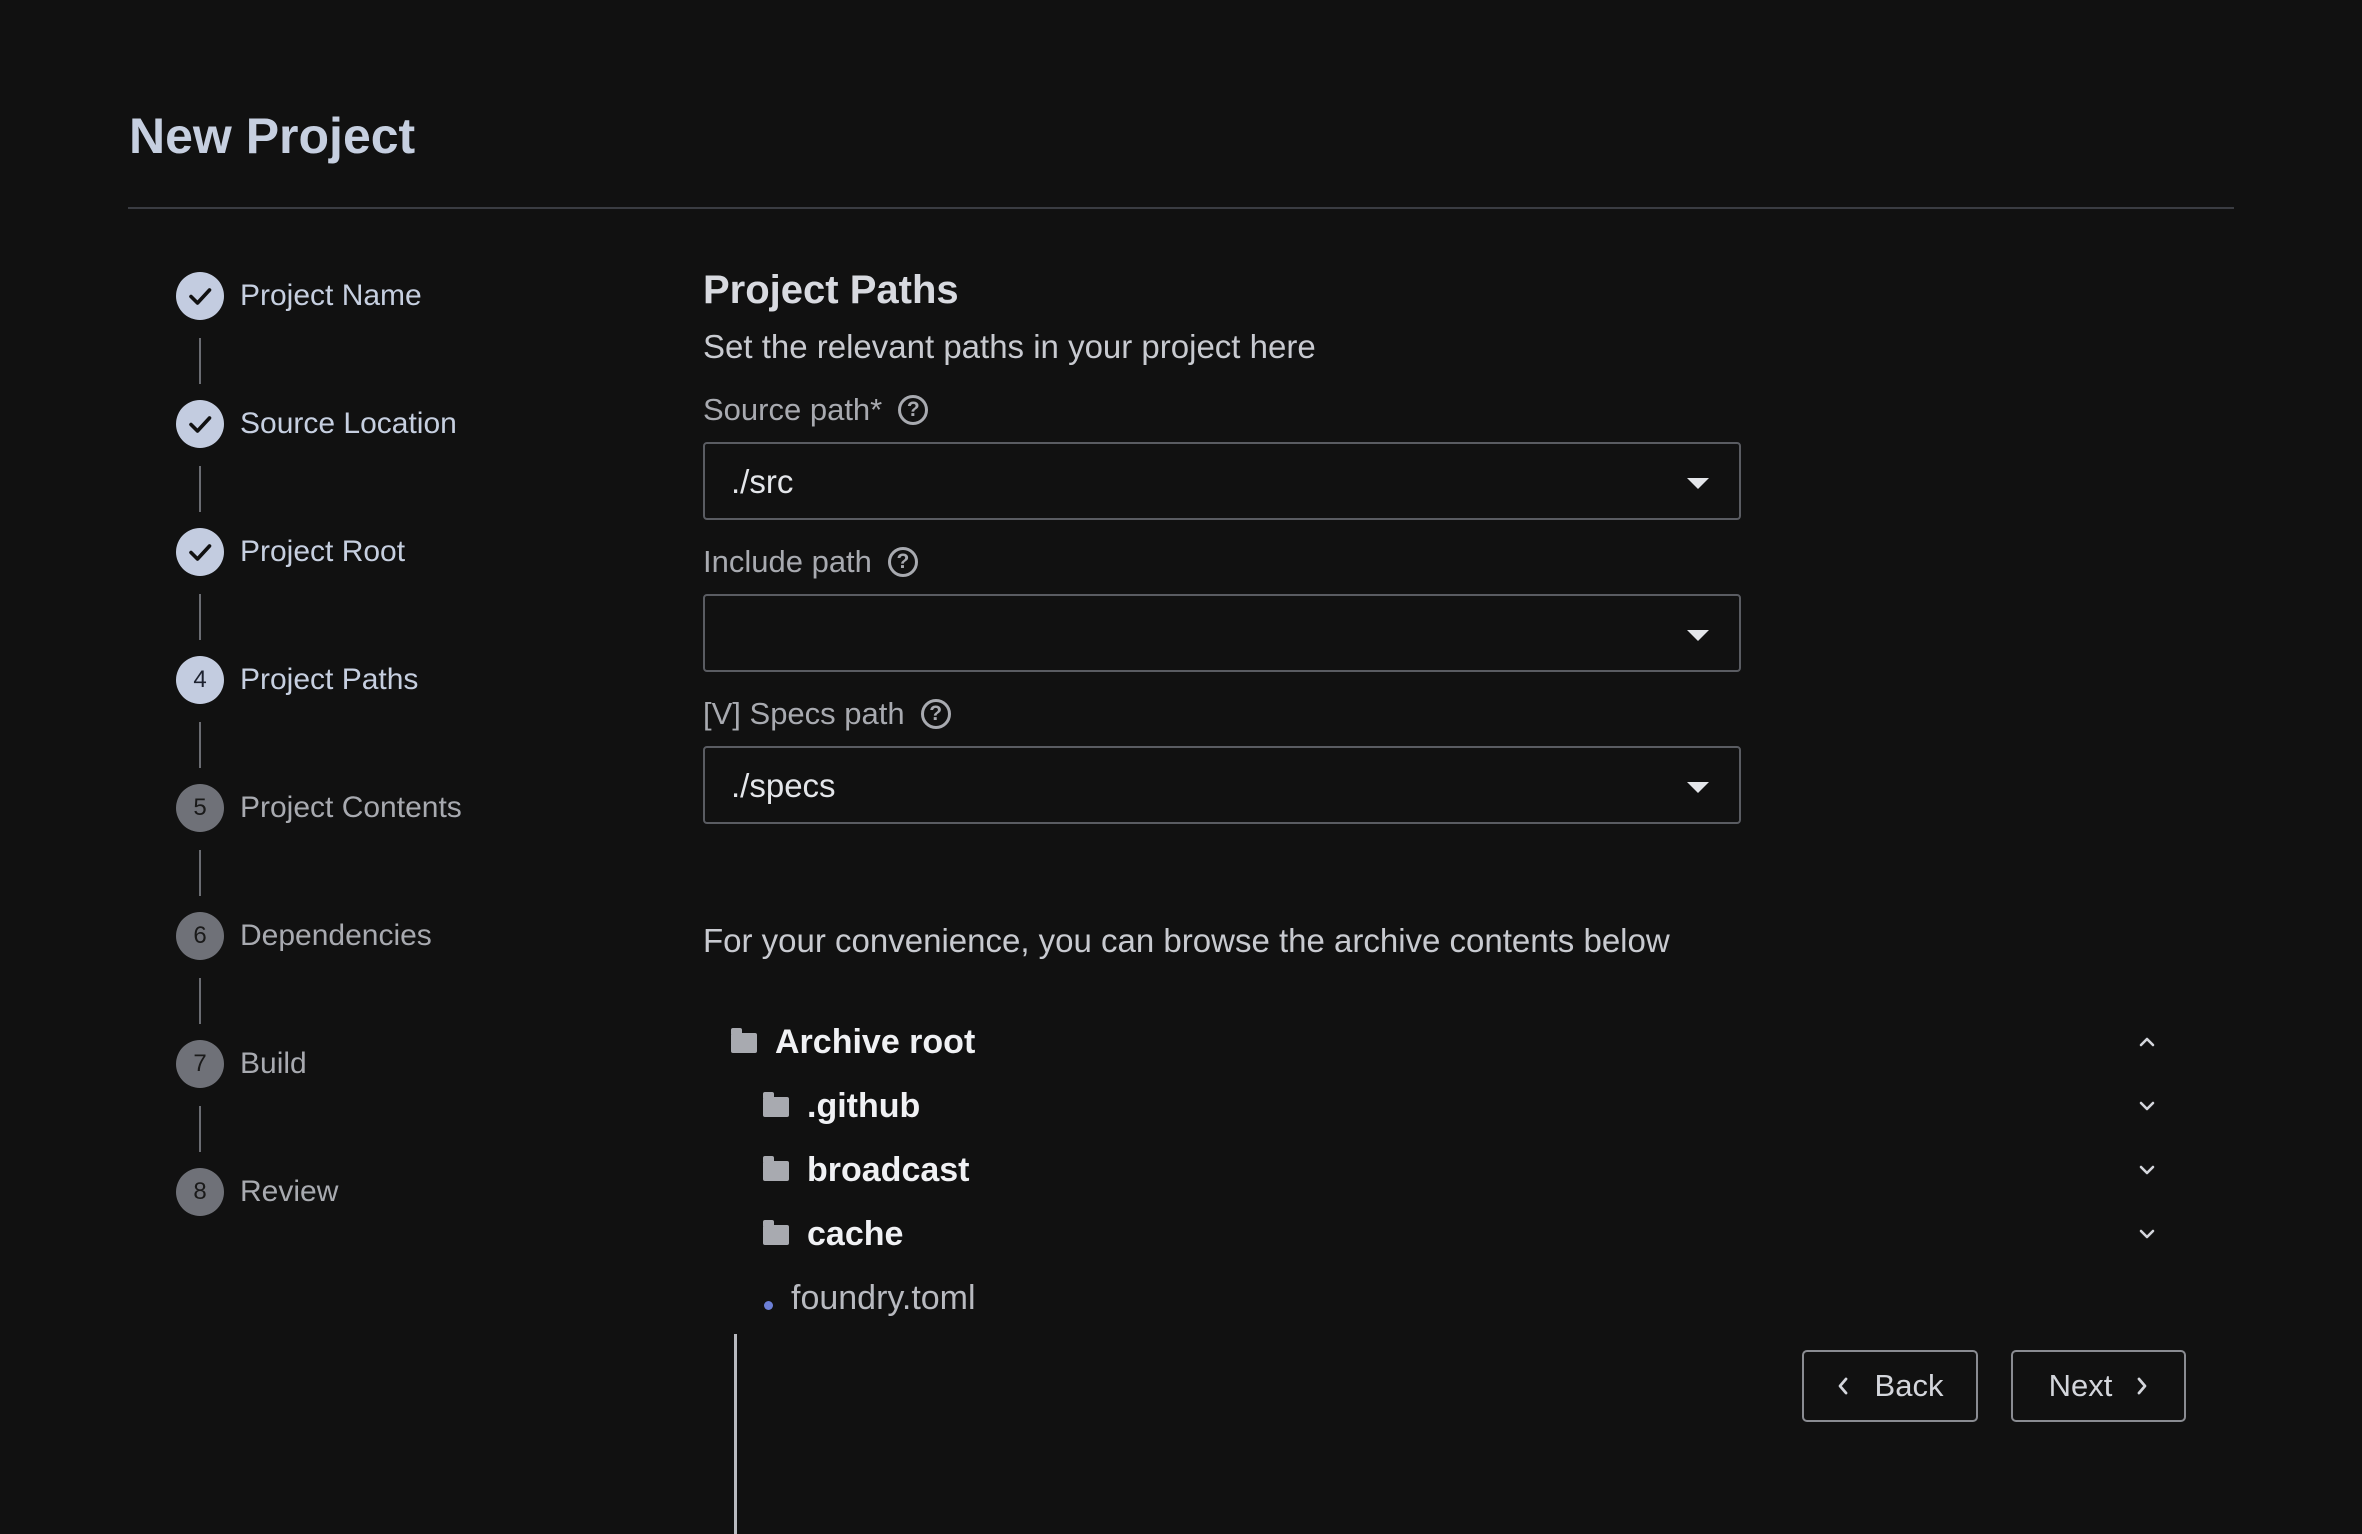 Image resolution: width=2362 pixels, height=1534 pixels. What do you see at coordinates (735, 1434) in the screenshot?
I see `tree-indent-line` at bounding box center [735, 1434].